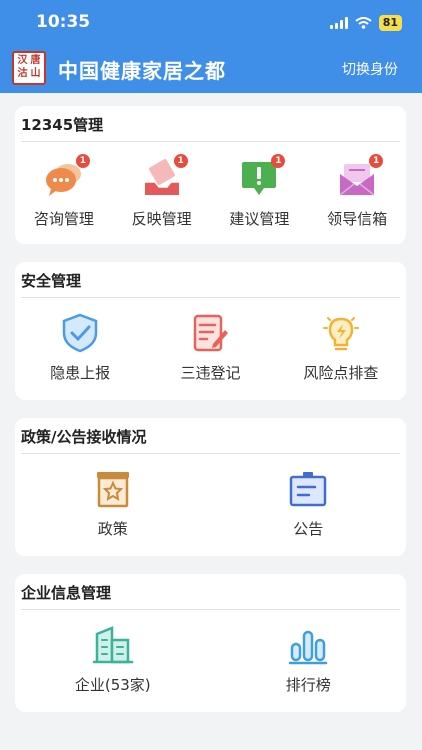 This screenshot has height=750, width=422. I want to click on wifi-icon, so click(363, 23).